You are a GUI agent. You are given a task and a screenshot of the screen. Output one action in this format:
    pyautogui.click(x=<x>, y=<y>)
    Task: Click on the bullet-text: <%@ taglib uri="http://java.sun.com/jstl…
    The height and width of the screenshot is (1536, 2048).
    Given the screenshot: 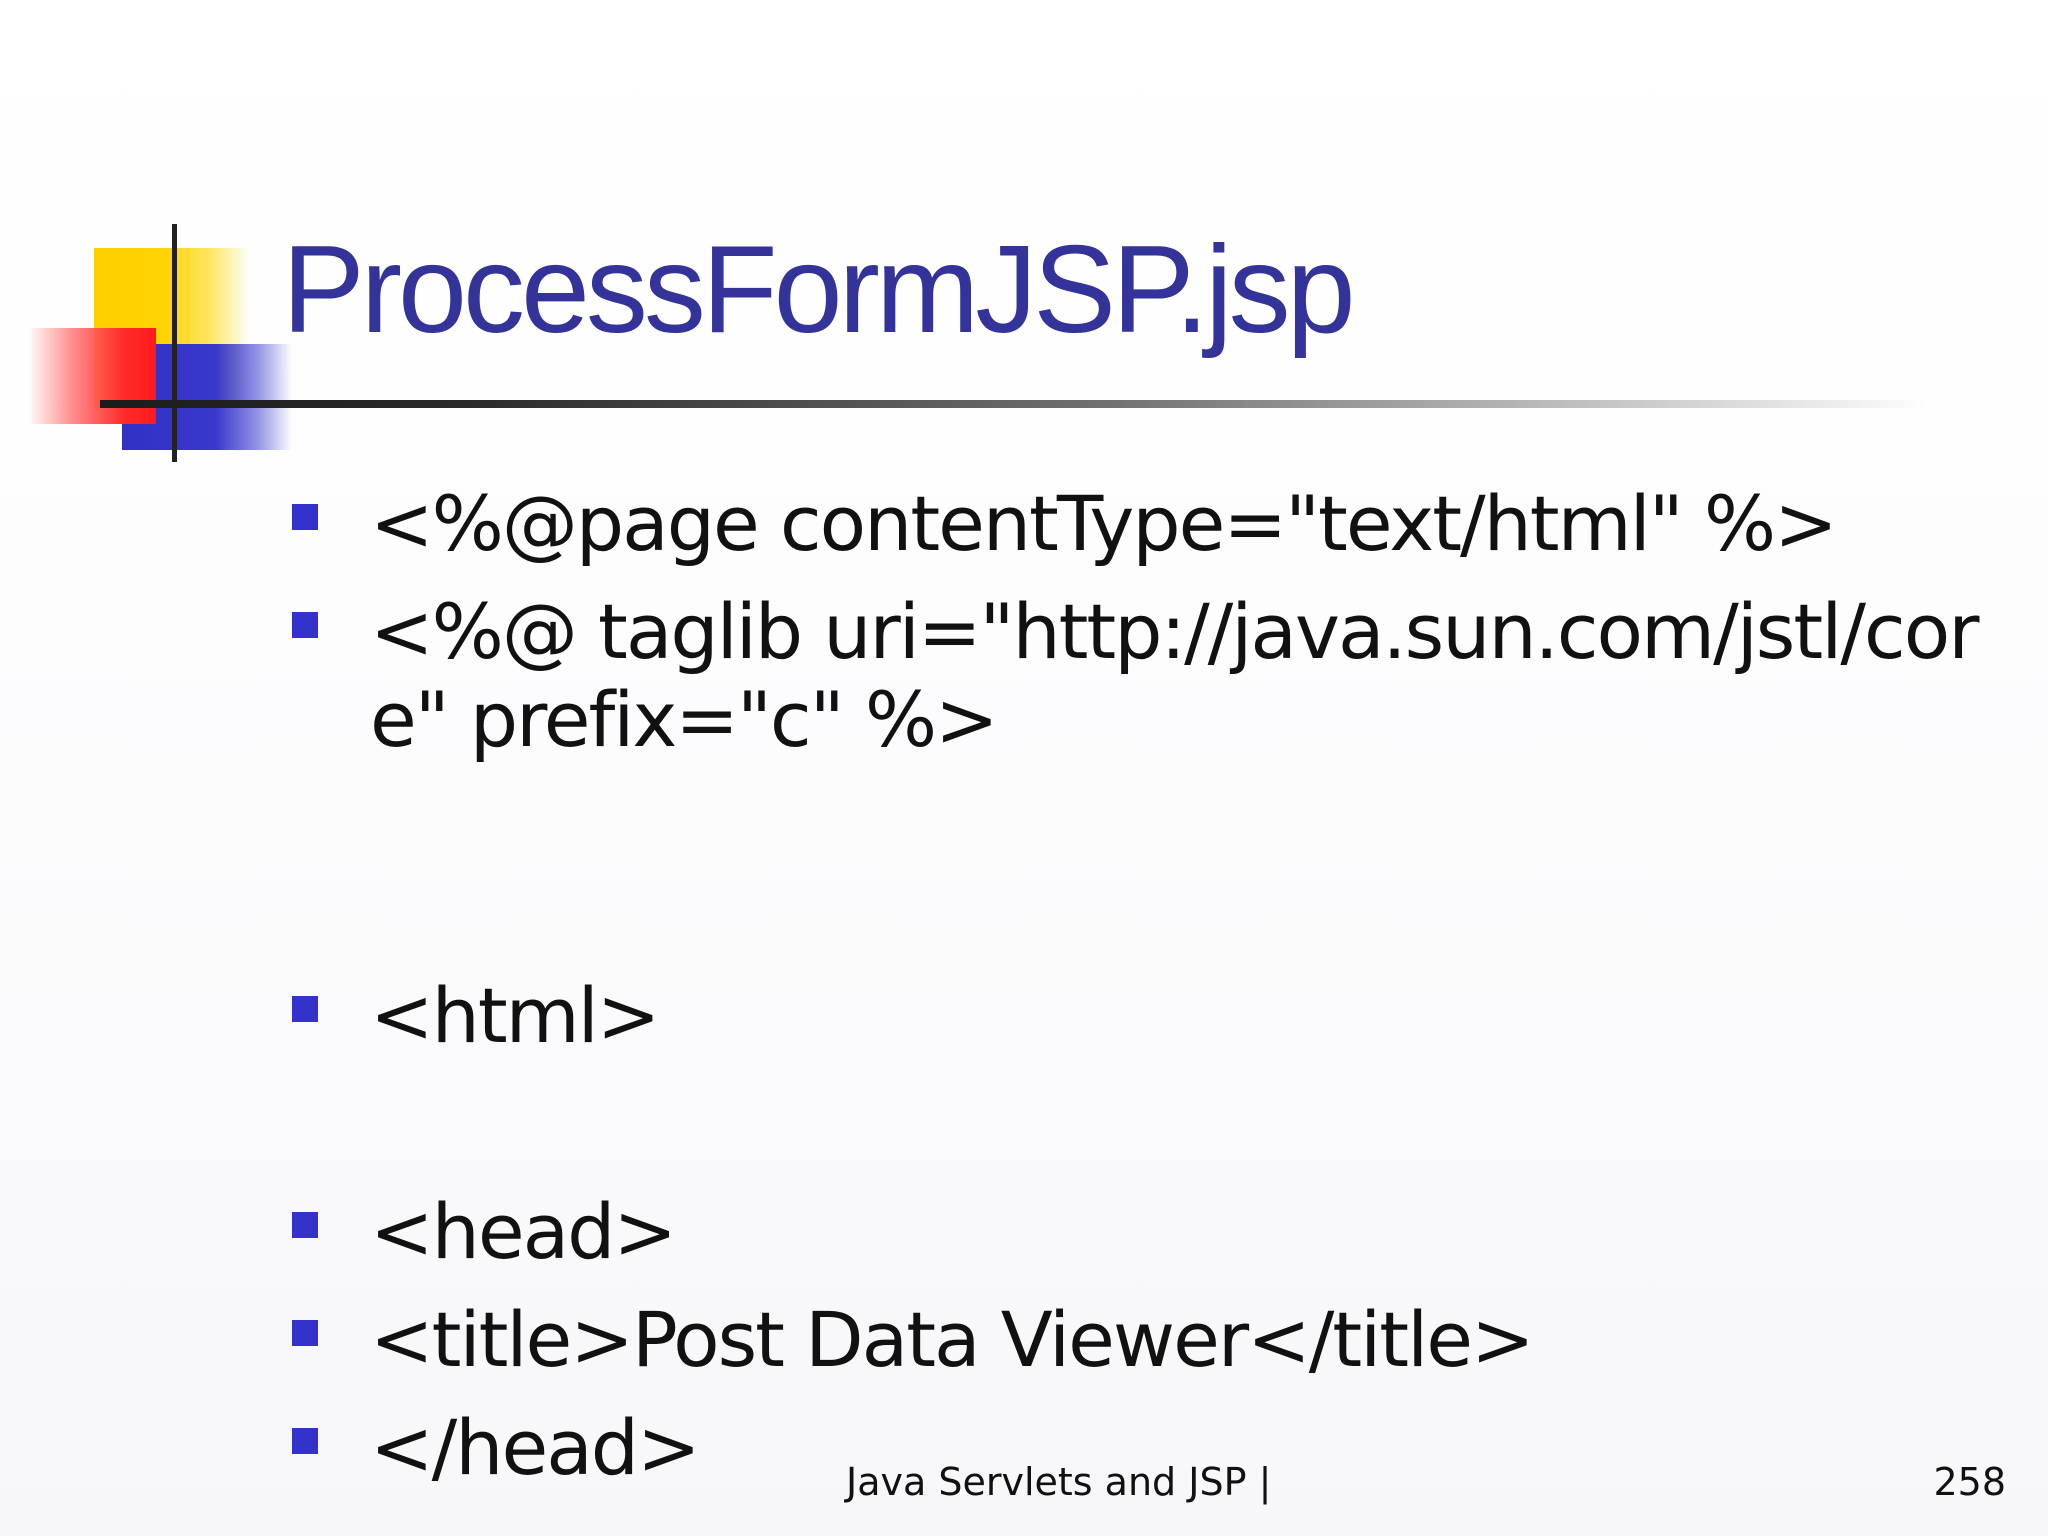 What is the action you would take?
    pyautogui.click(x=1174, y=675)
    